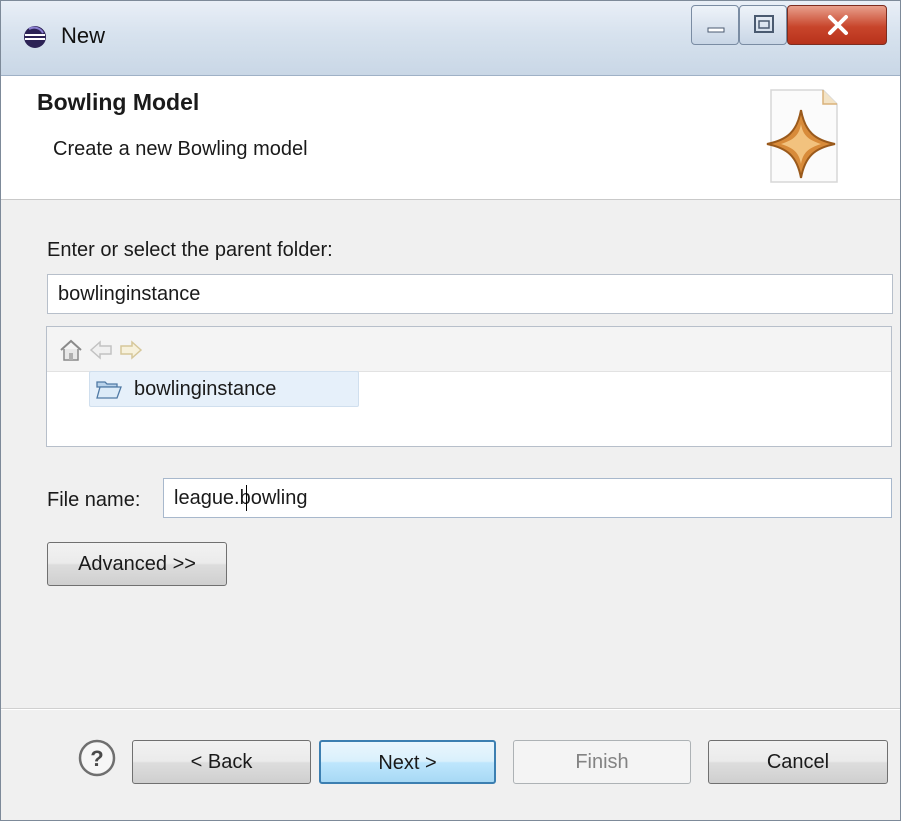 This screenshot has height=821, width=901. Describe the element at coordinates (469, 349) in the screenshot. I see `tree-toolbar` at that location.